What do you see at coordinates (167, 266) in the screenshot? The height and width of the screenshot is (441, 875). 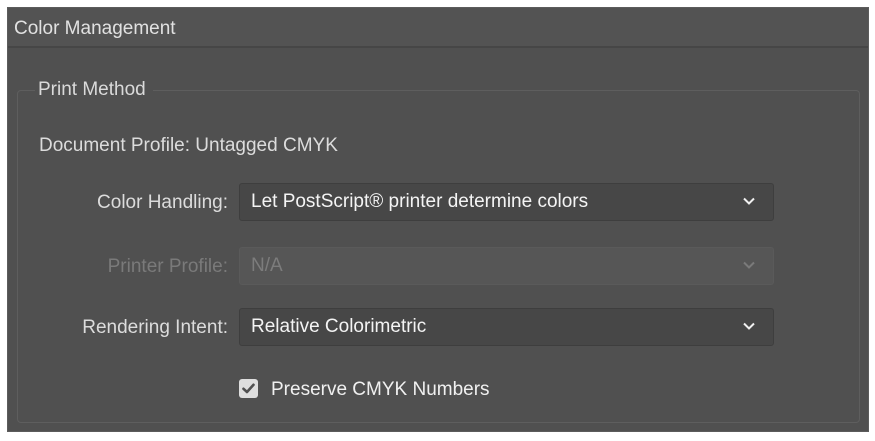 I see `printer-profile-label: Printer Profile:` at bounding box center [167, 266].